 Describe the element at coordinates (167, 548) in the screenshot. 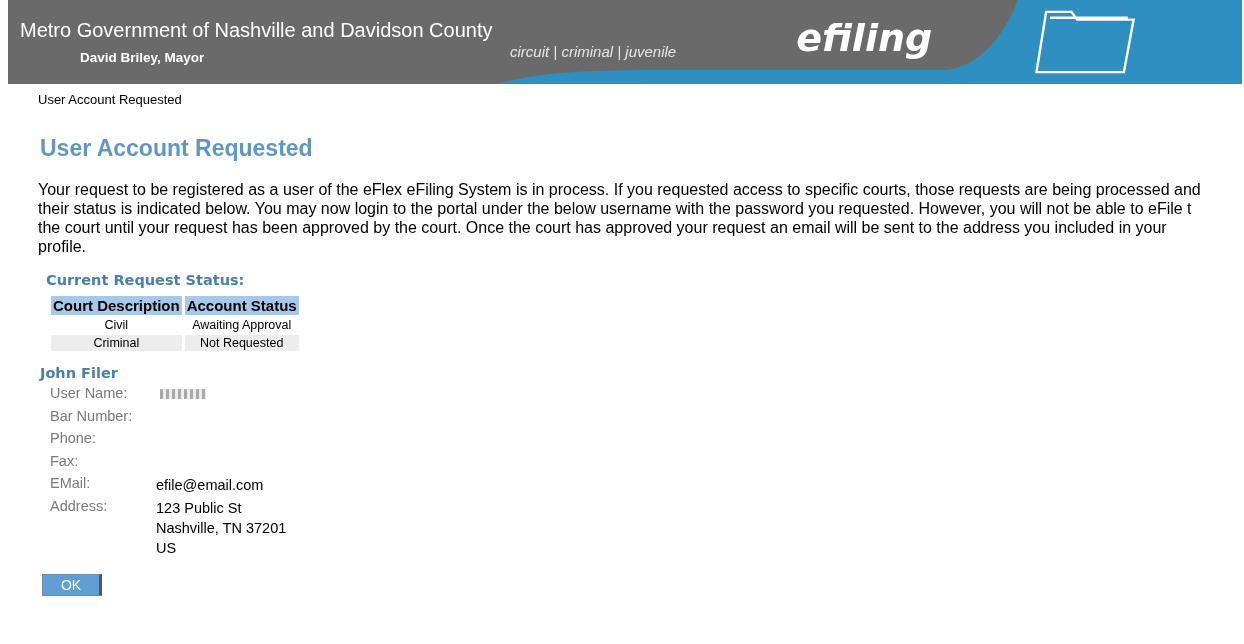

I see `field-value: US` at that location.